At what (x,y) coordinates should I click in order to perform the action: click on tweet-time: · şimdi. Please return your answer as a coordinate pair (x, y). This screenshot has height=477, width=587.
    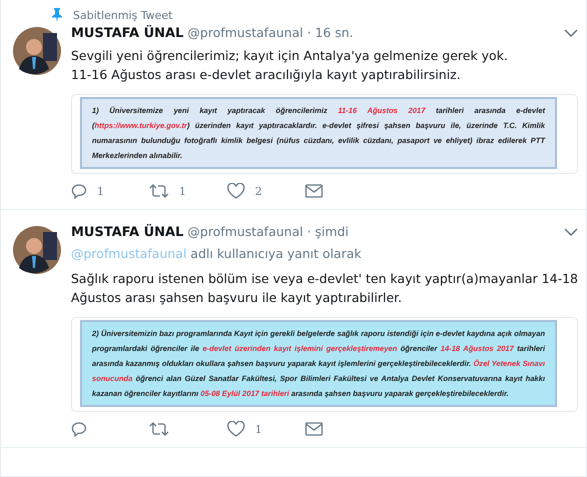
    Looking at the image, I should click on (328, 231).